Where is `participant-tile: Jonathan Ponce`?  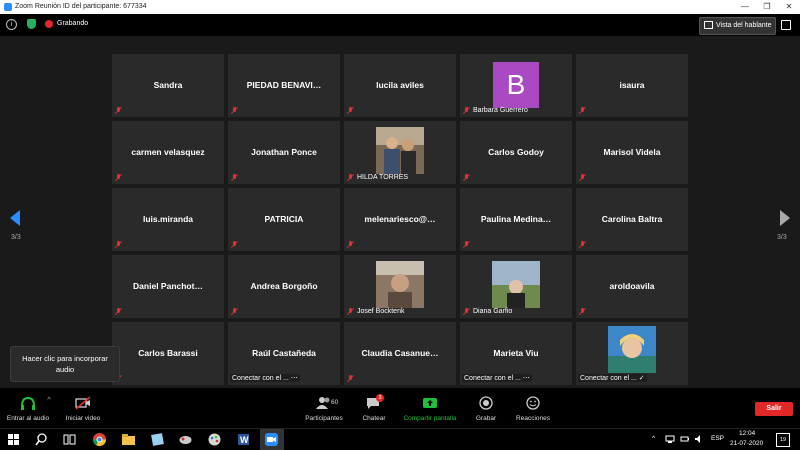 participant-tile: Jonathan Ponce is located at coordinates (284, 152).